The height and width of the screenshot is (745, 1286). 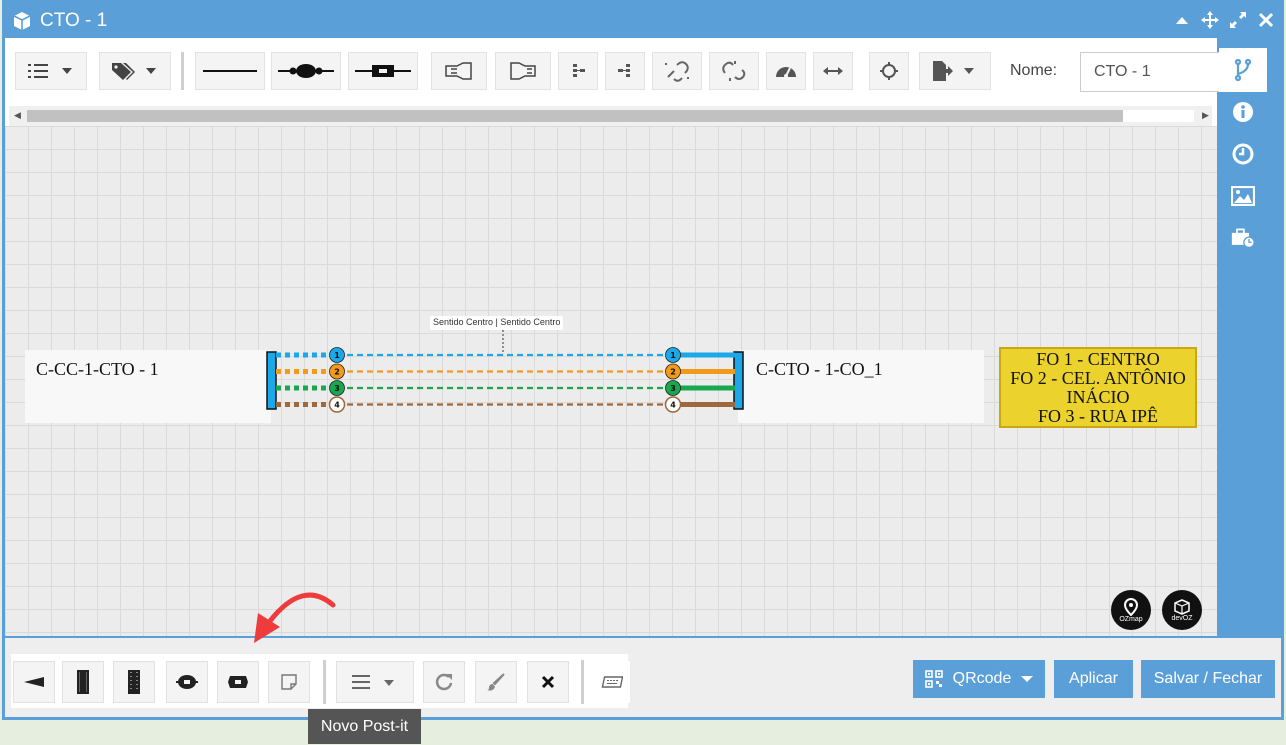 I want to click on triangle-left-icon, so click(x=34, y=682).